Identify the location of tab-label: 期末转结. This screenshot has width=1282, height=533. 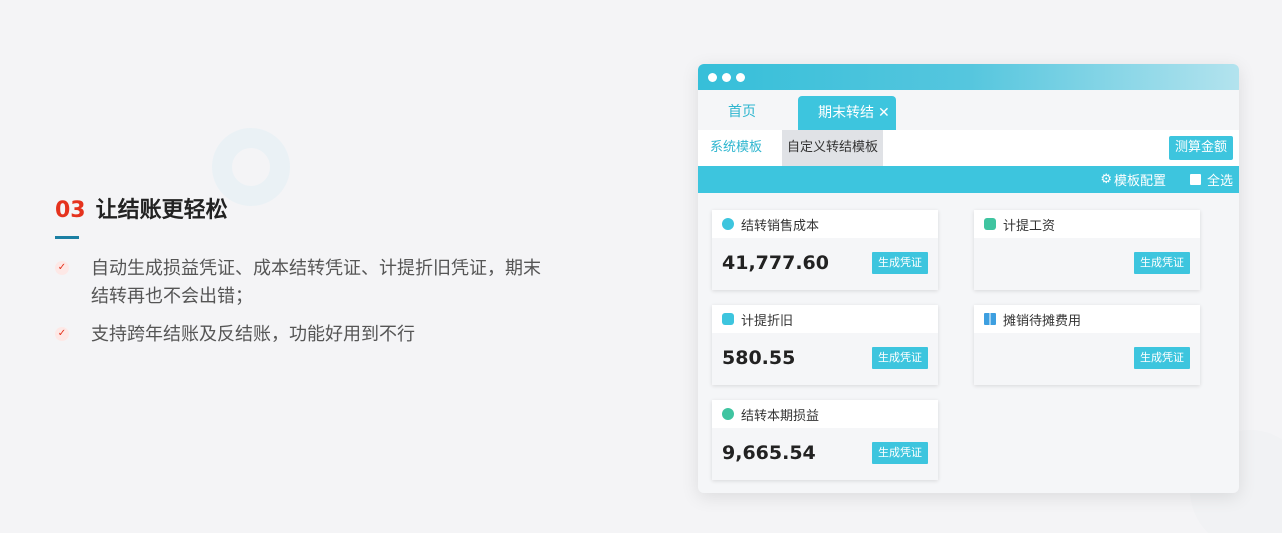
(846, 113).